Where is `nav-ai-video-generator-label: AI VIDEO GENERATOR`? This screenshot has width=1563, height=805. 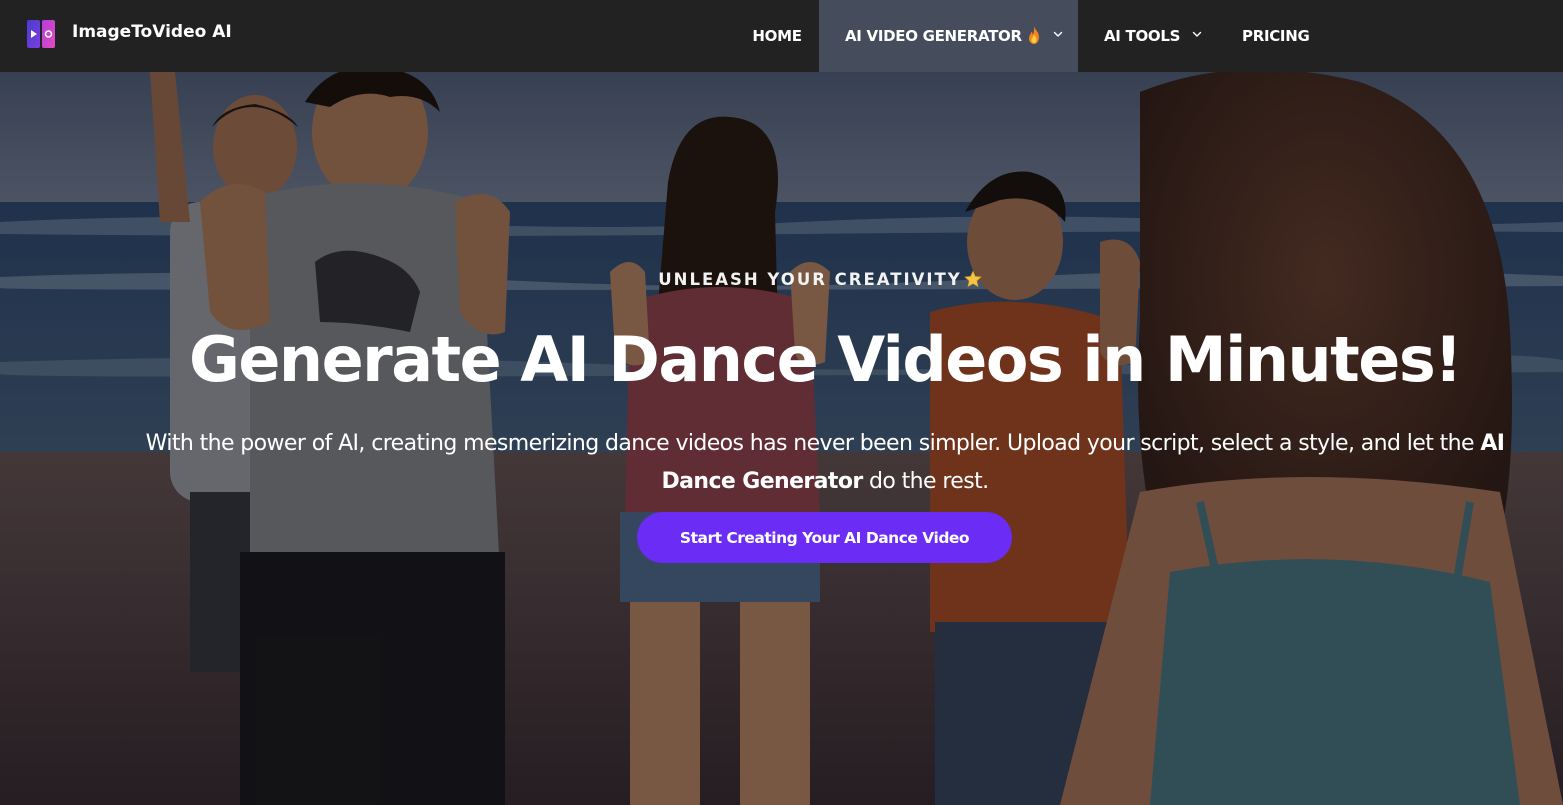 nav-ai-video-generator-label: AI VIDEO GENERATOR is located at coordinates (933, 36).